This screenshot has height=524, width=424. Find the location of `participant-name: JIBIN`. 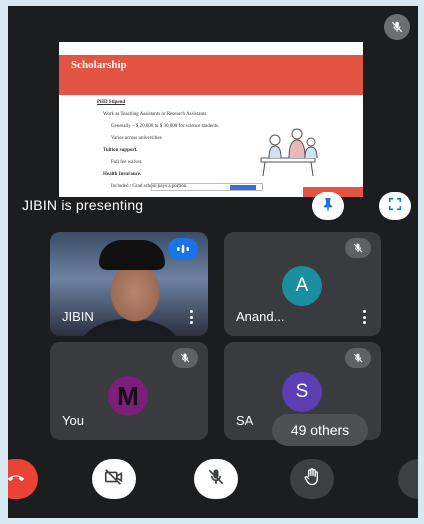

participant-name: JIBIN is located at coordinates (78, 316).